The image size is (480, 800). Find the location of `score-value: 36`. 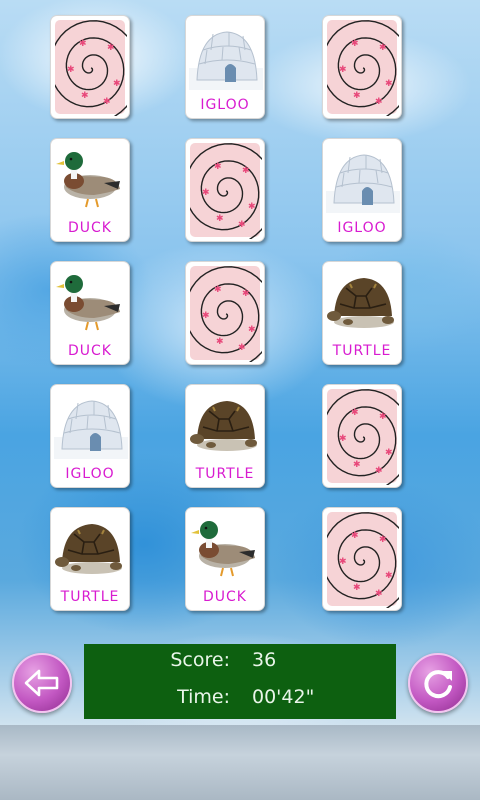

score-value: 36 is located at coordinates (264, 660).